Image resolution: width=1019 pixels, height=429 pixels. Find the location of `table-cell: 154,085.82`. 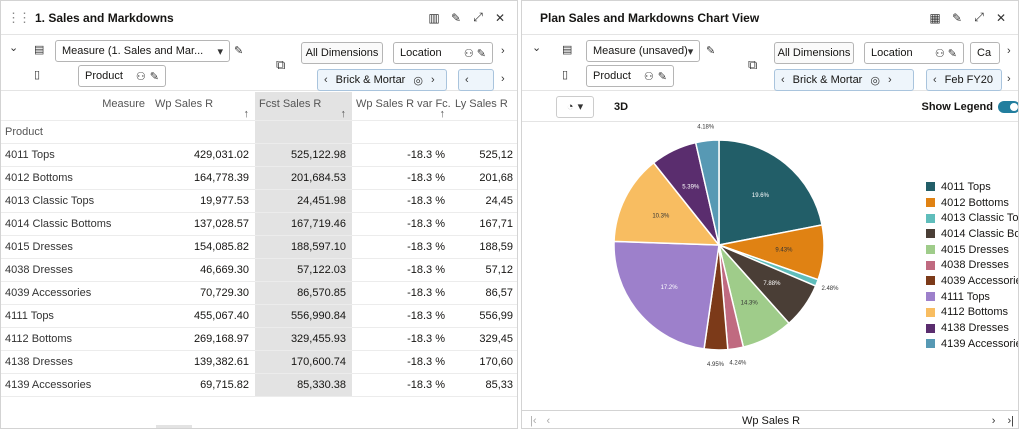

table-cell: 154,085.82 is located at coordinates (203, 247).